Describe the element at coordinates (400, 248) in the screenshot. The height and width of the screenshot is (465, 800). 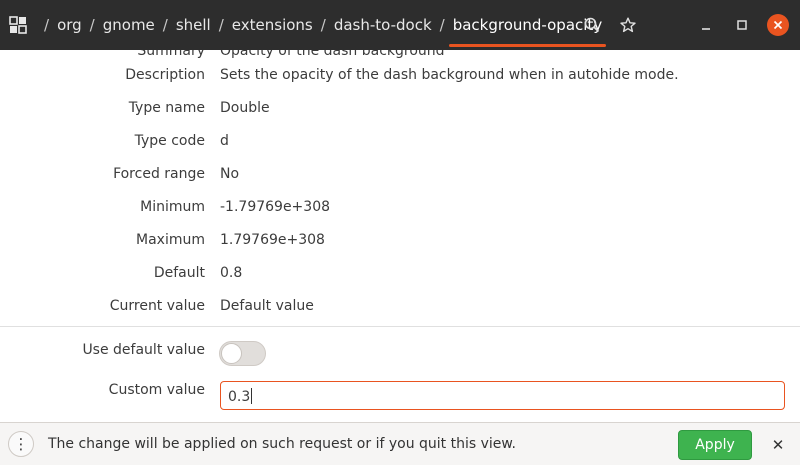
I see `maximum-row: Maximum 1.79769e+308` at that location.